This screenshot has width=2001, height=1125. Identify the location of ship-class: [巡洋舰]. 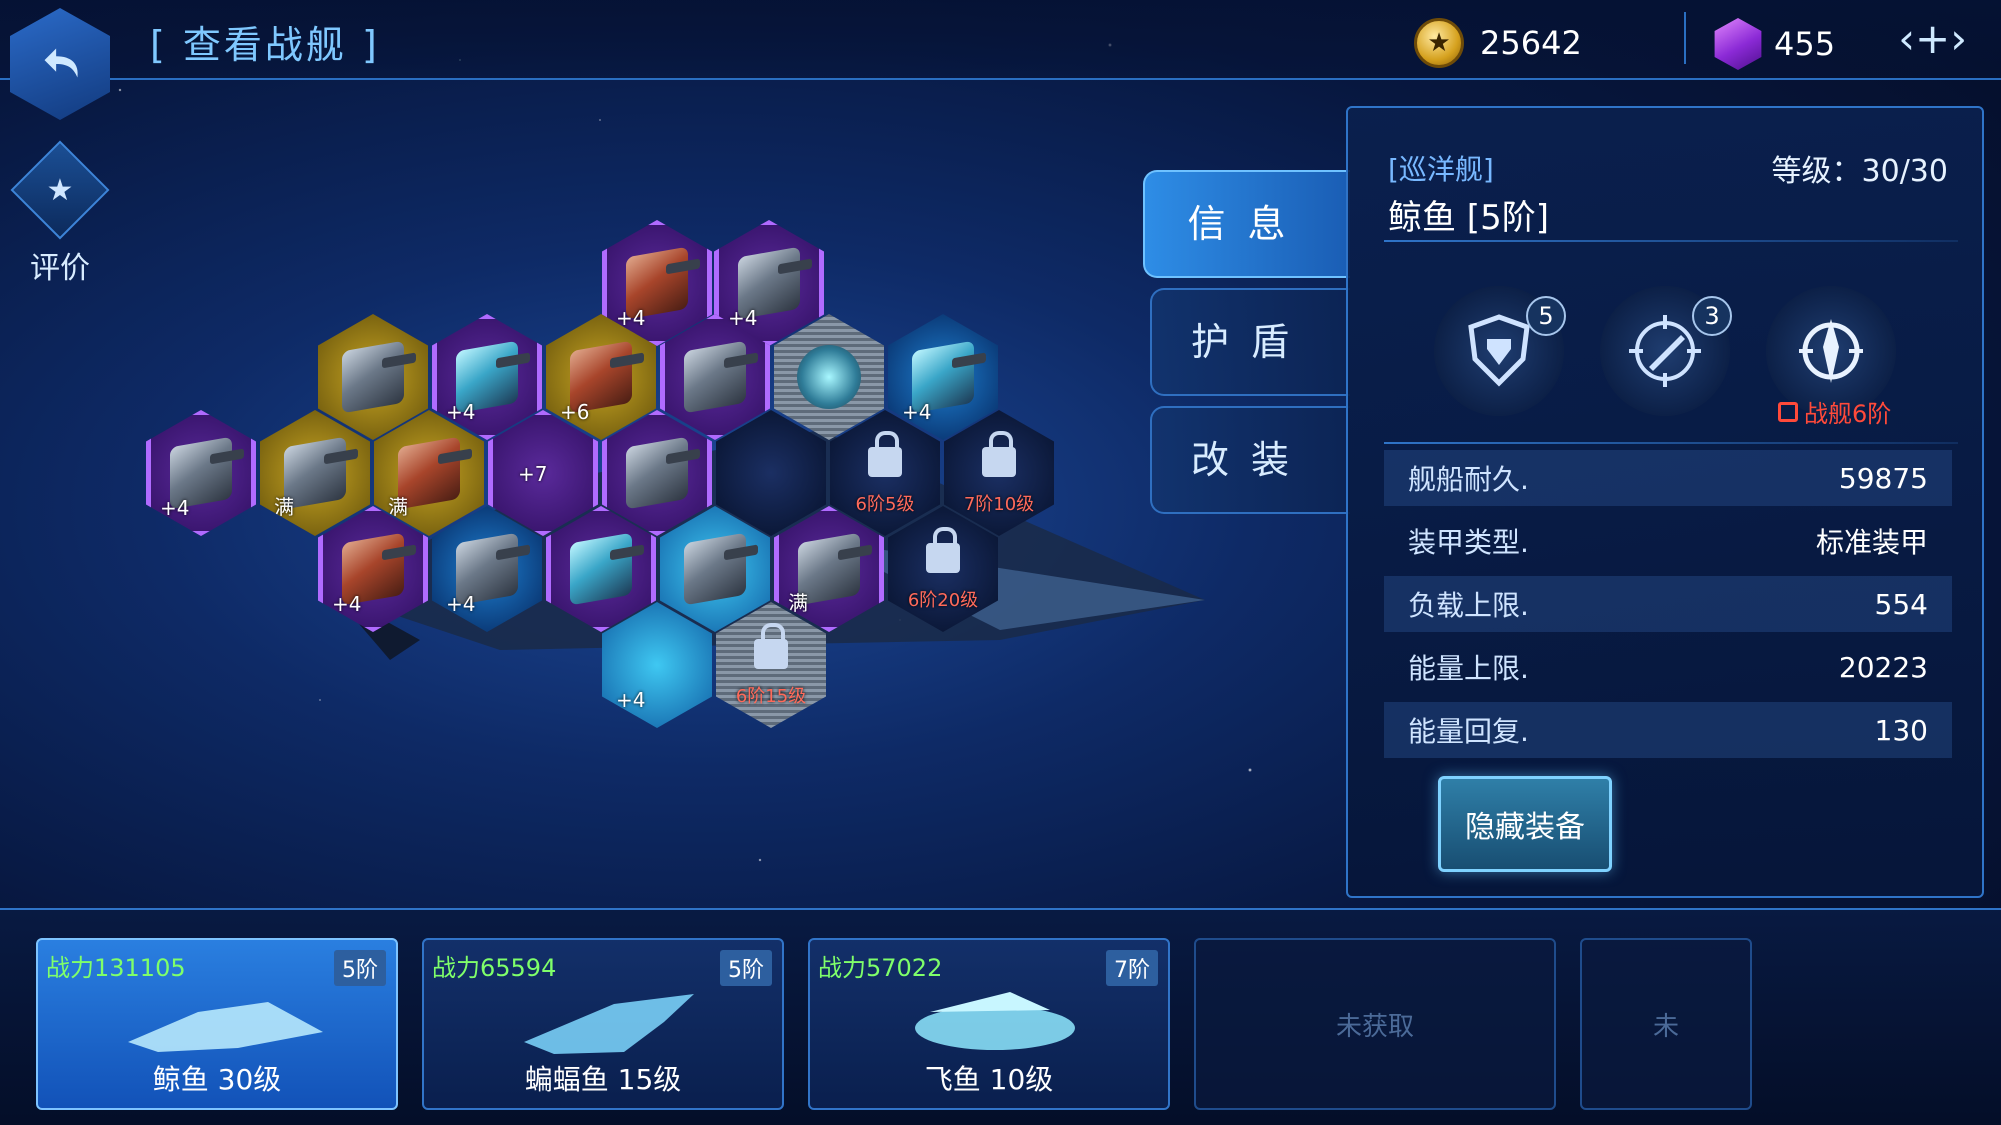
(1441, 169).